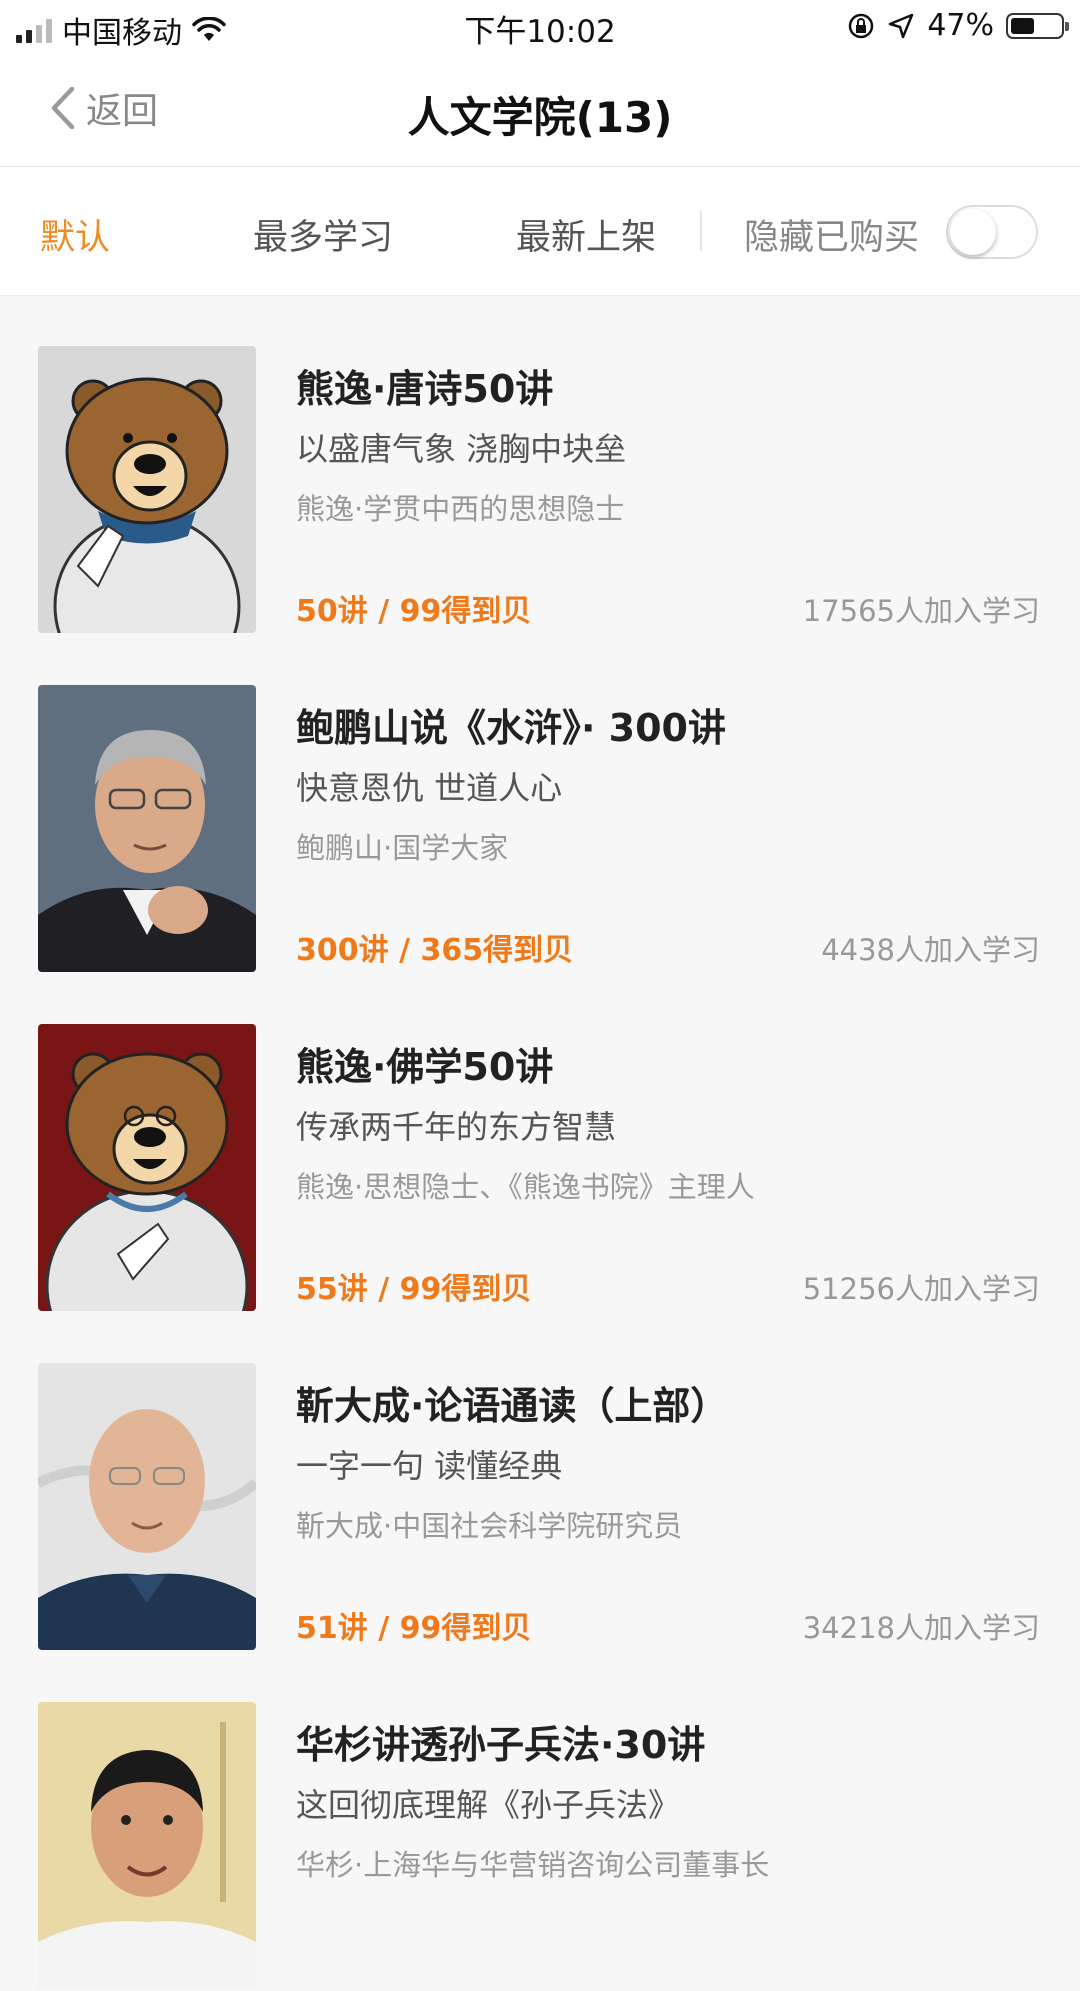 Image resolution: width=1080 pixels, height=1991 pixels. Describe the element at coordinates (461, 449) in the screenshot. I see `course-subtitle: 以盛唐气象 浇胸中块垒` at that location.